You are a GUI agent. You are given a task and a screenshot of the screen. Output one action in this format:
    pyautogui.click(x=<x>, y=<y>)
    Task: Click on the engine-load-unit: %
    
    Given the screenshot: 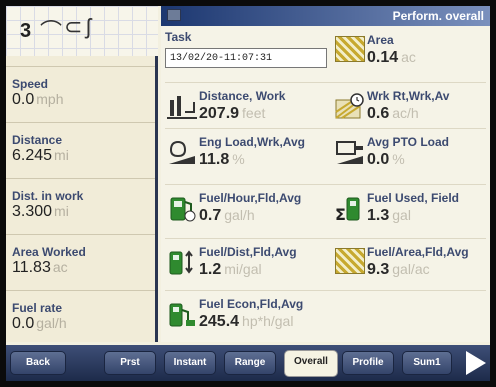 What is the action you would take?
    pyautogui.click(x=238, y=159)
    